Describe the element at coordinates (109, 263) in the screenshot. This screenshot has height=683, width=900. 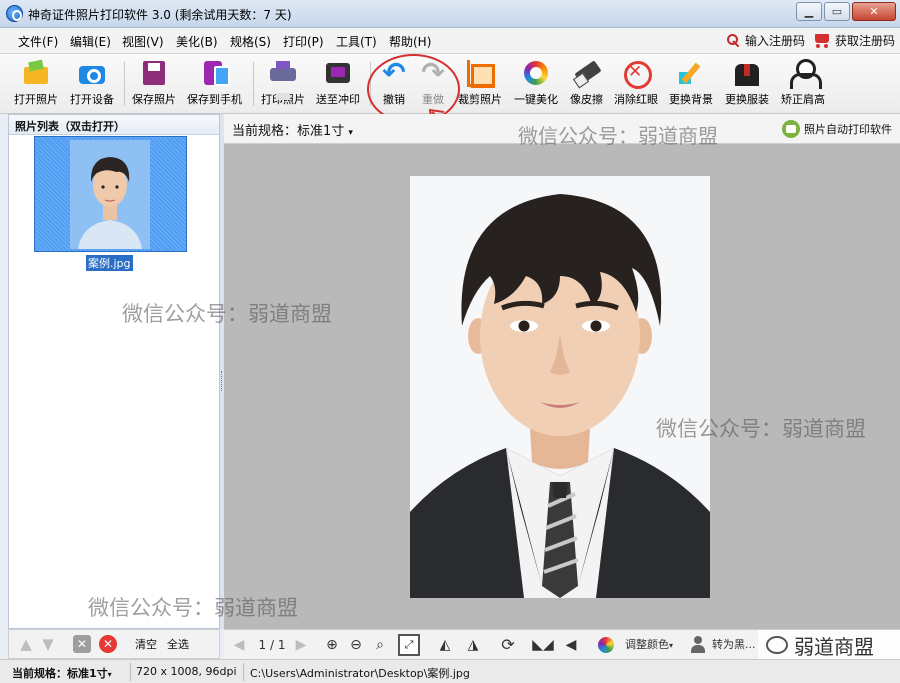
I see `photo-filename: 案例.jpg` at that location.